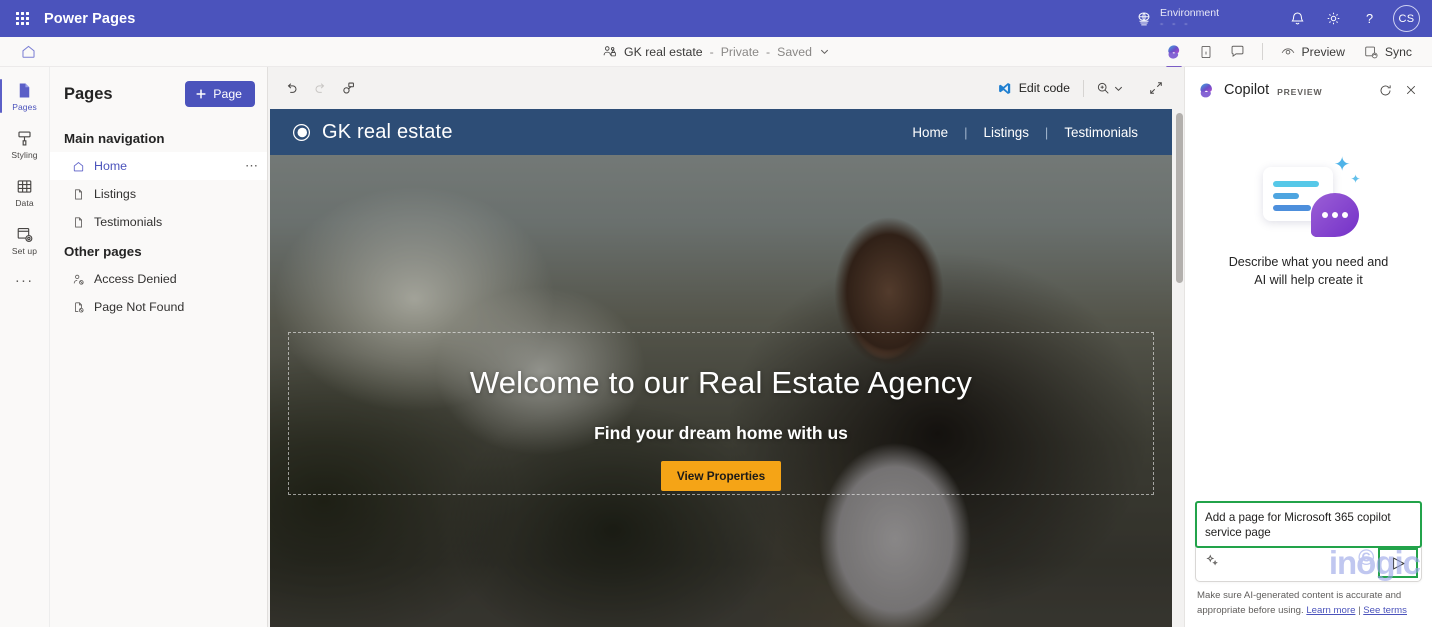 The width and height of the screenshot is (1432, 627). Describe the element at coordinates (1411, 90) in the screenshot. I see `copilot-close-button` at that location.